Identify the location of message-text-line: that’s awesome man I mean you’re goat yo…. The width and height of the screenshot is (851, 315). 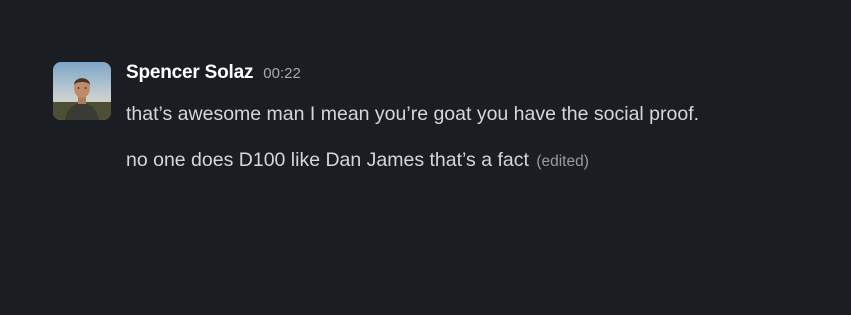
(413, 114).